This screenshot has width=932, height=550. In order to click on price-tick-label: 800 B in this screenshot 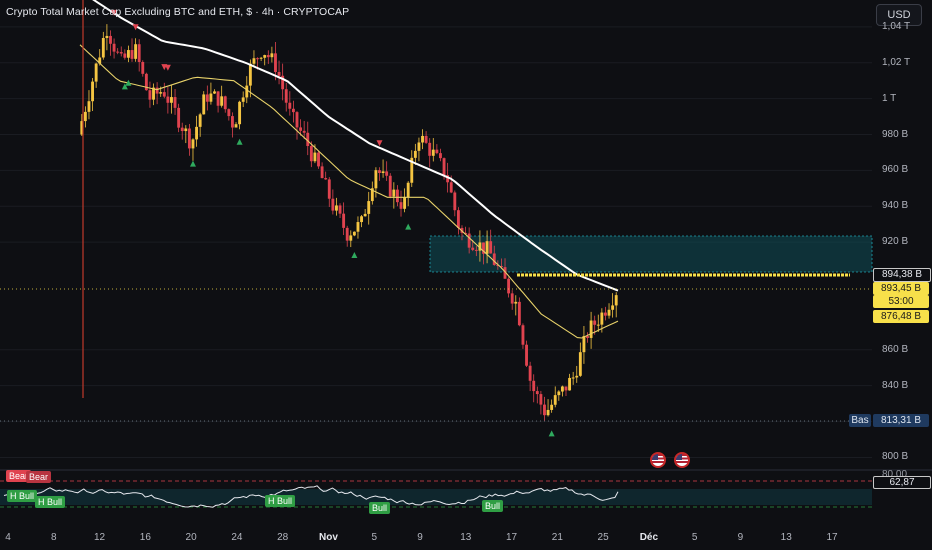, I will do `click(895, 457)`.